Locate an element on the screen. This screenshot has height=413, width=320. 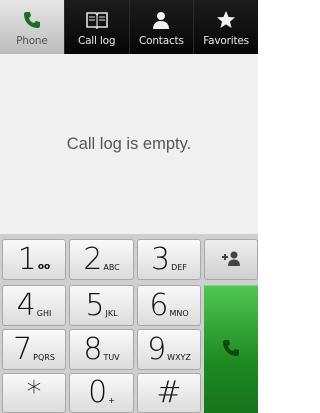
tab-contacts: Contacts is located at coordinates (162, 27).